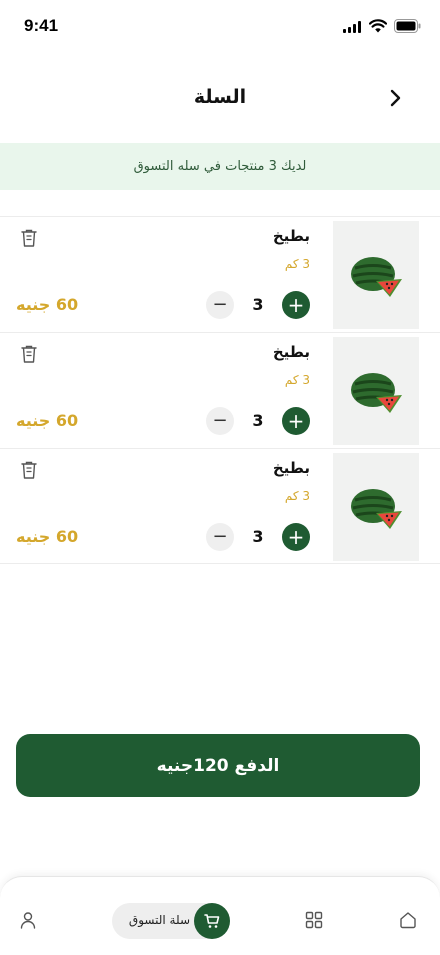  I want to click on wifi-icon, so click(378, 26).